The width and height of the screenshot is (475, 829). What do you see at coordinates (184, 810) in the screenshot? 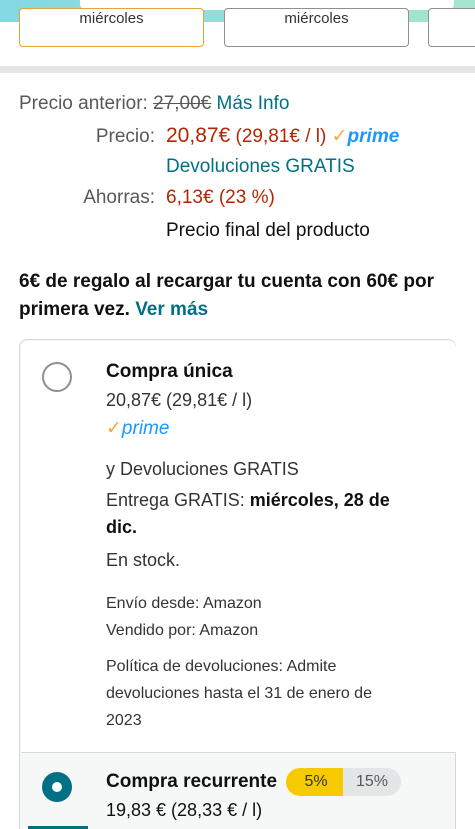
I see `subscribe-price: 19,83 € (28,33 € / l)` at bounding box center [184, 810].